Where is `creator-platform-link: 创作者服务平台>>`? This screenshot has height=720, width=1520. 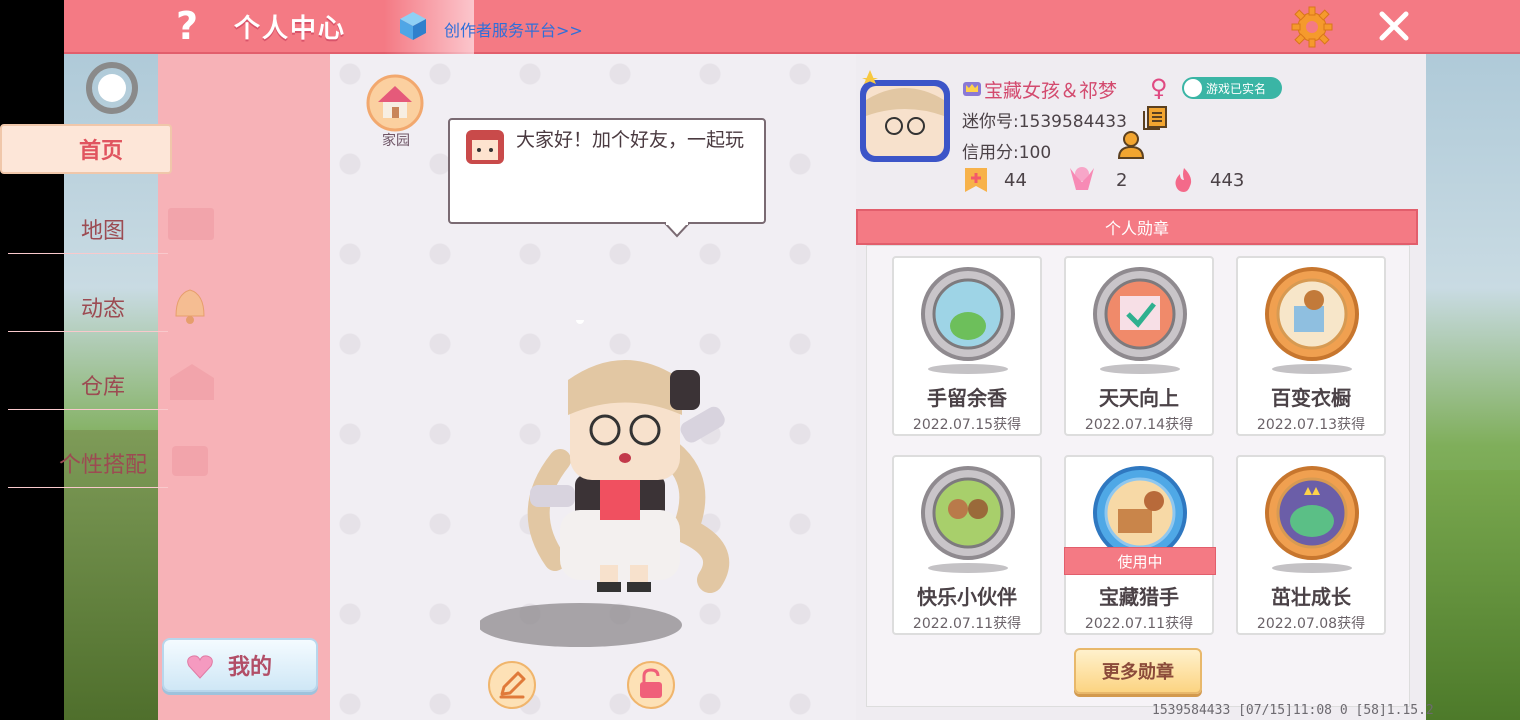 creator-platform-link: 创作者服务平台>> is located at coordinates (513, 29).